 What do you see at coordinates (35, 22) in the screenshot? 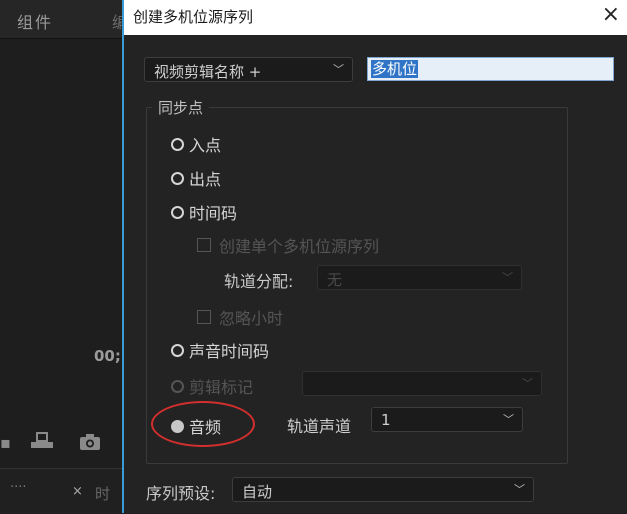
I see `background-tab-label: 组件` at bounding box center [35, 22].